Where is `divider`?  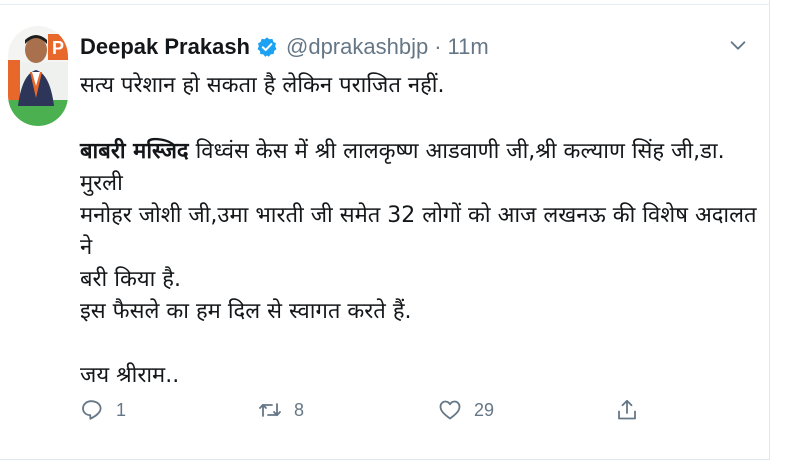 divider is located at coordinates (385, 4).